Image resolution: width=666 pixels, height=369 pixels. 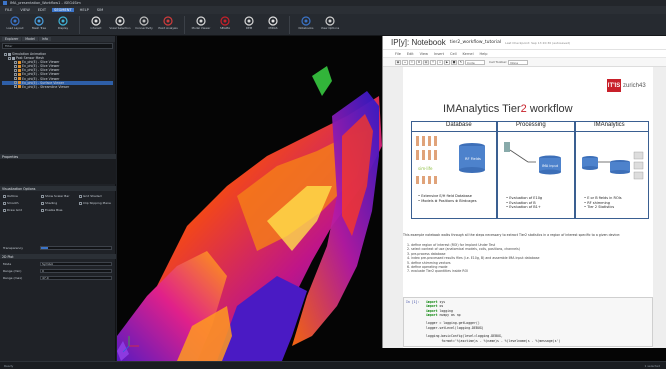 What do you see at coordinates (249, 23) in the screenshot?
I see `toolbar-button-dem: DEM` at bounding box center [249, 23].